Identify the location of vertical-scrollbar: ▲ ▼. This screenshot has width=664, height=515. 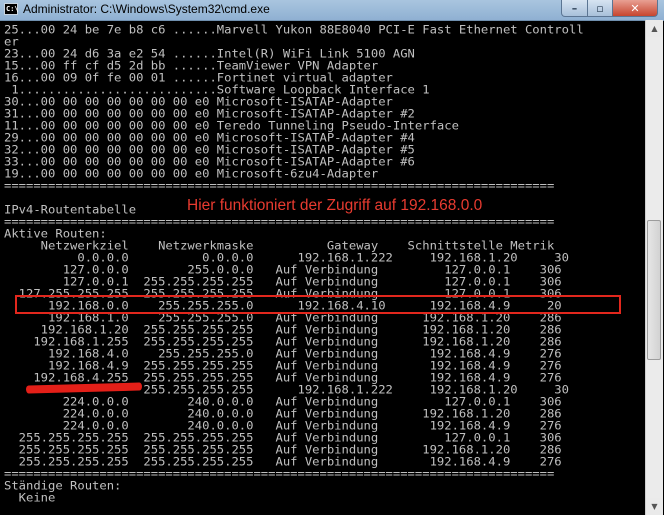
(654, 267).